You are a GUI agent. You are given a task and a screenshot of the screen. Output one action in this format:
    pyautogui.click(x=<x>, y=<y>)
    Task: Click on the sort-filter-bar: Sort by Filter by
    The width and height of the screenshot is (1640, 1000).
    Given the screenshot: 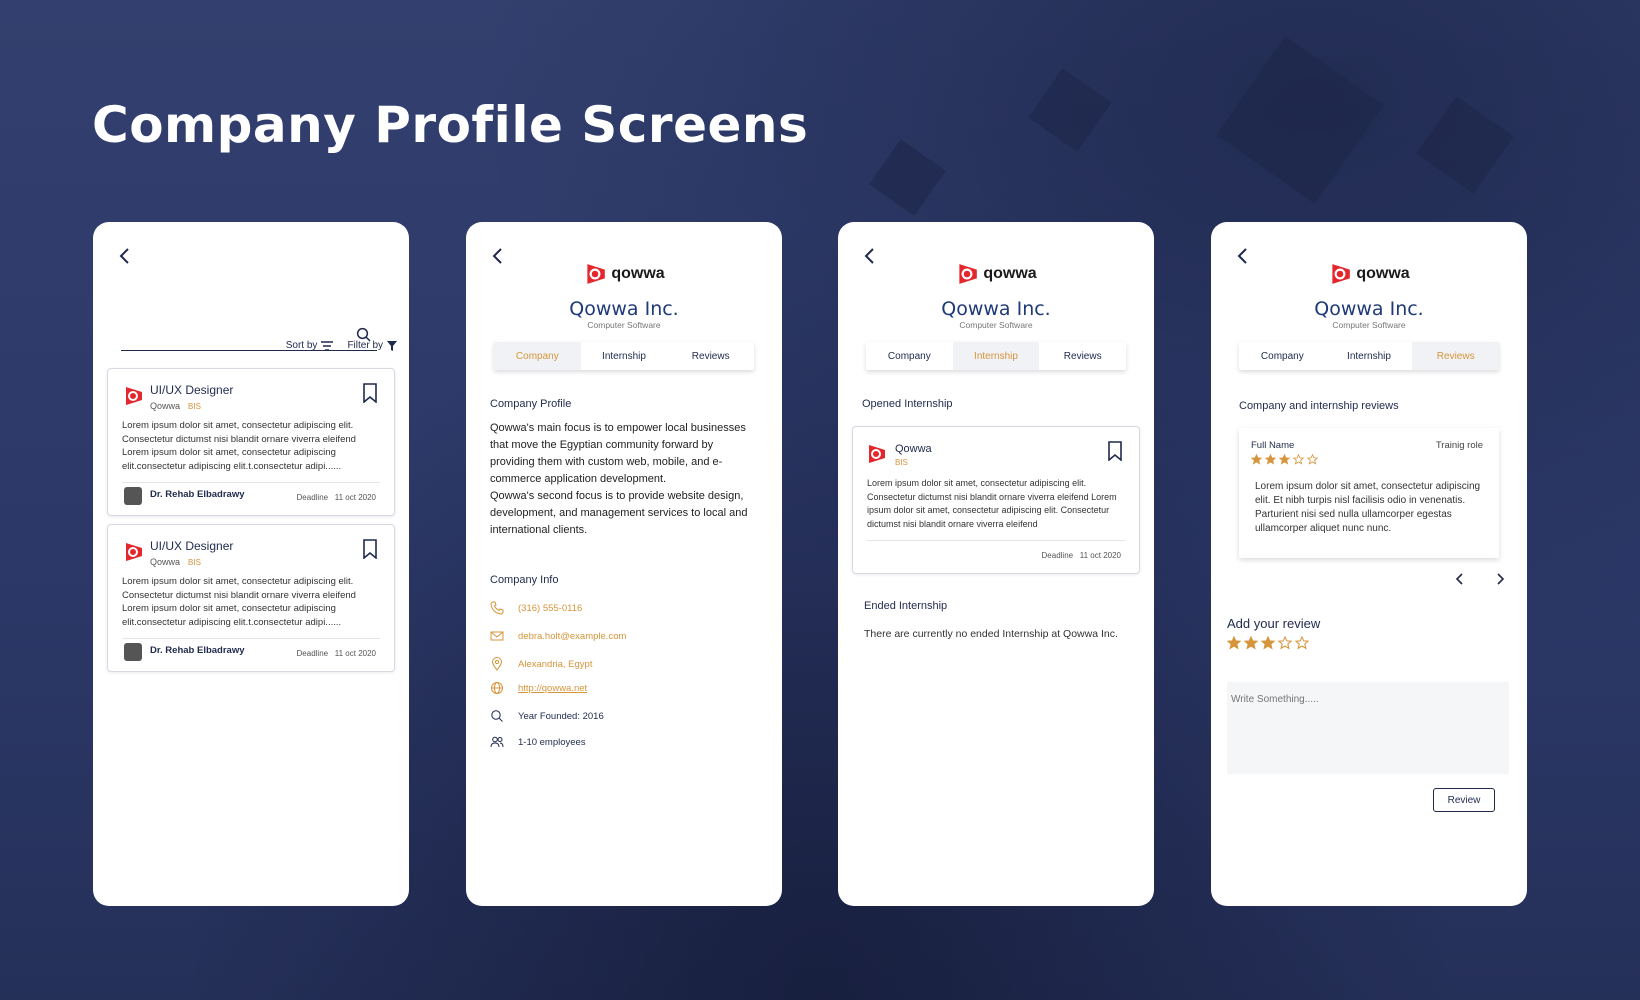 What is the action you would take?
    pyautogui.click(x=341, y=345)
    